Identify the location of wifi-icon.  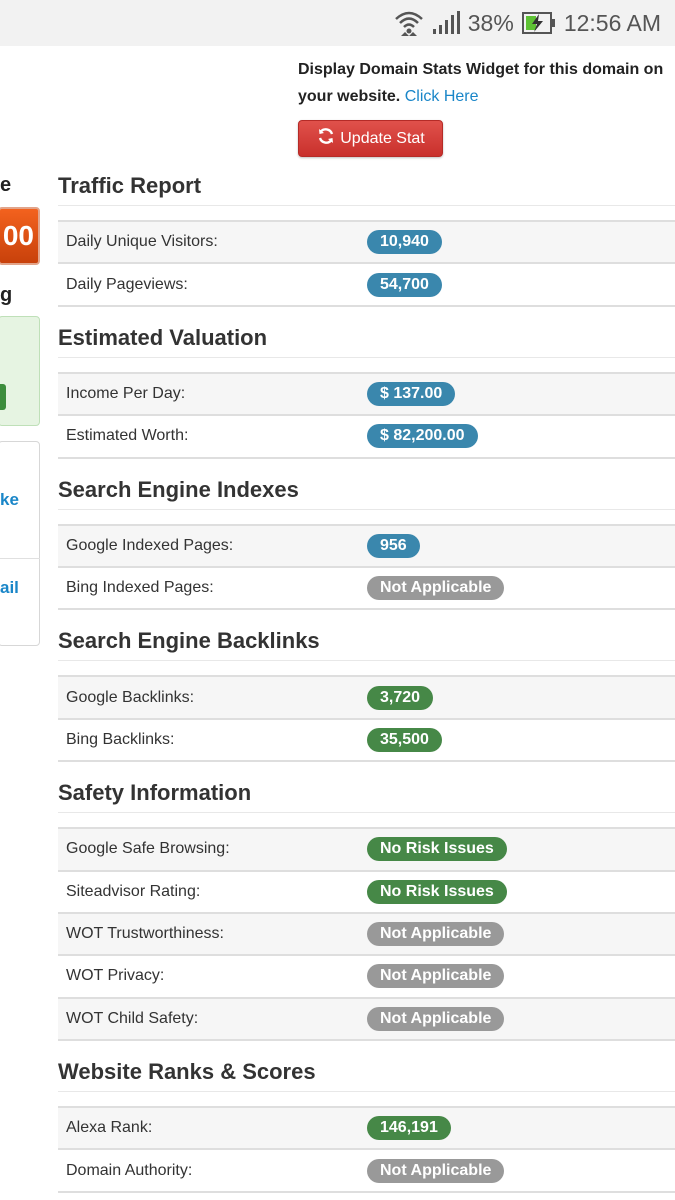
(409, 23).